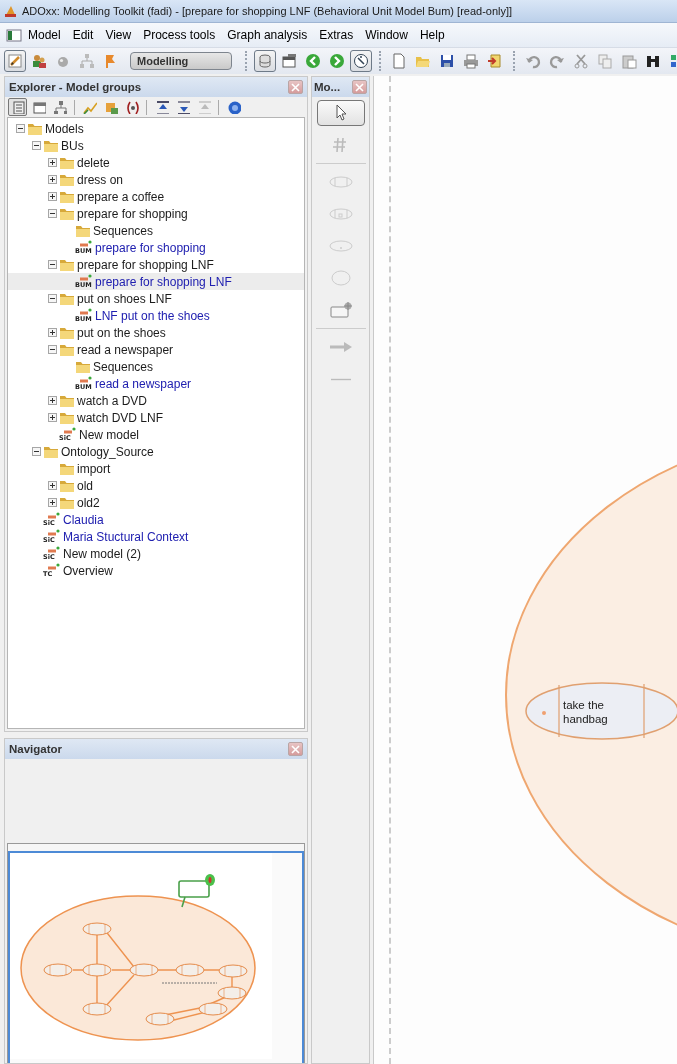  I want to click on menu-item: Graph analysis, so click(267, 35).